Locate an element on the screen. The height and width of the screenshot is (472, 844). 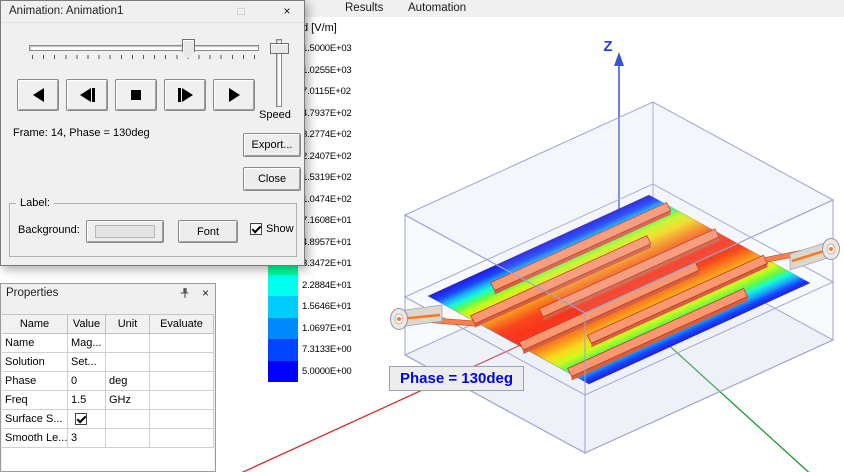
property-name-cell: Phase is located at coordinates (35, 381).